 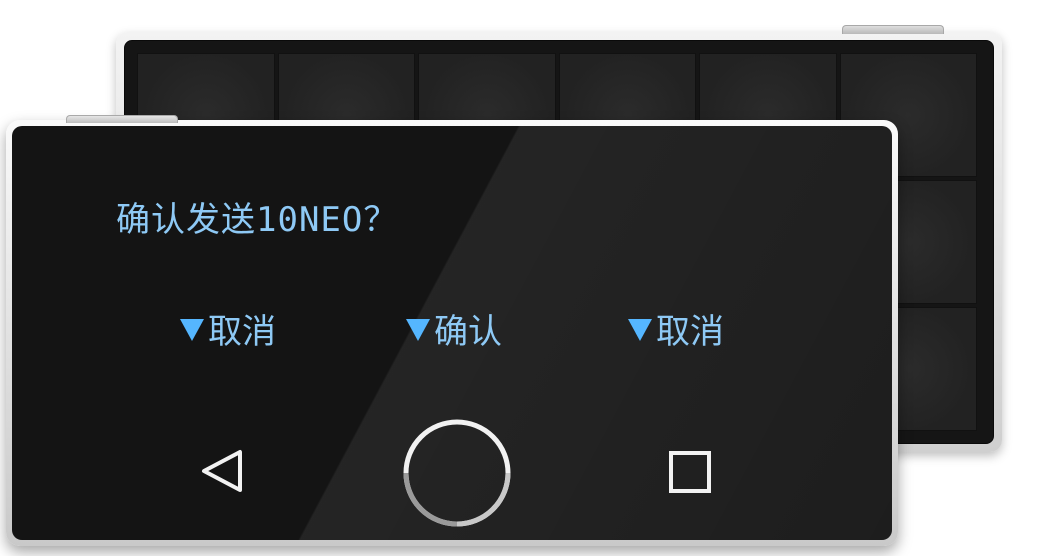 I want to click on confirm-send-prompt: 确认发送10NEO？, so click(x=257, y=220).